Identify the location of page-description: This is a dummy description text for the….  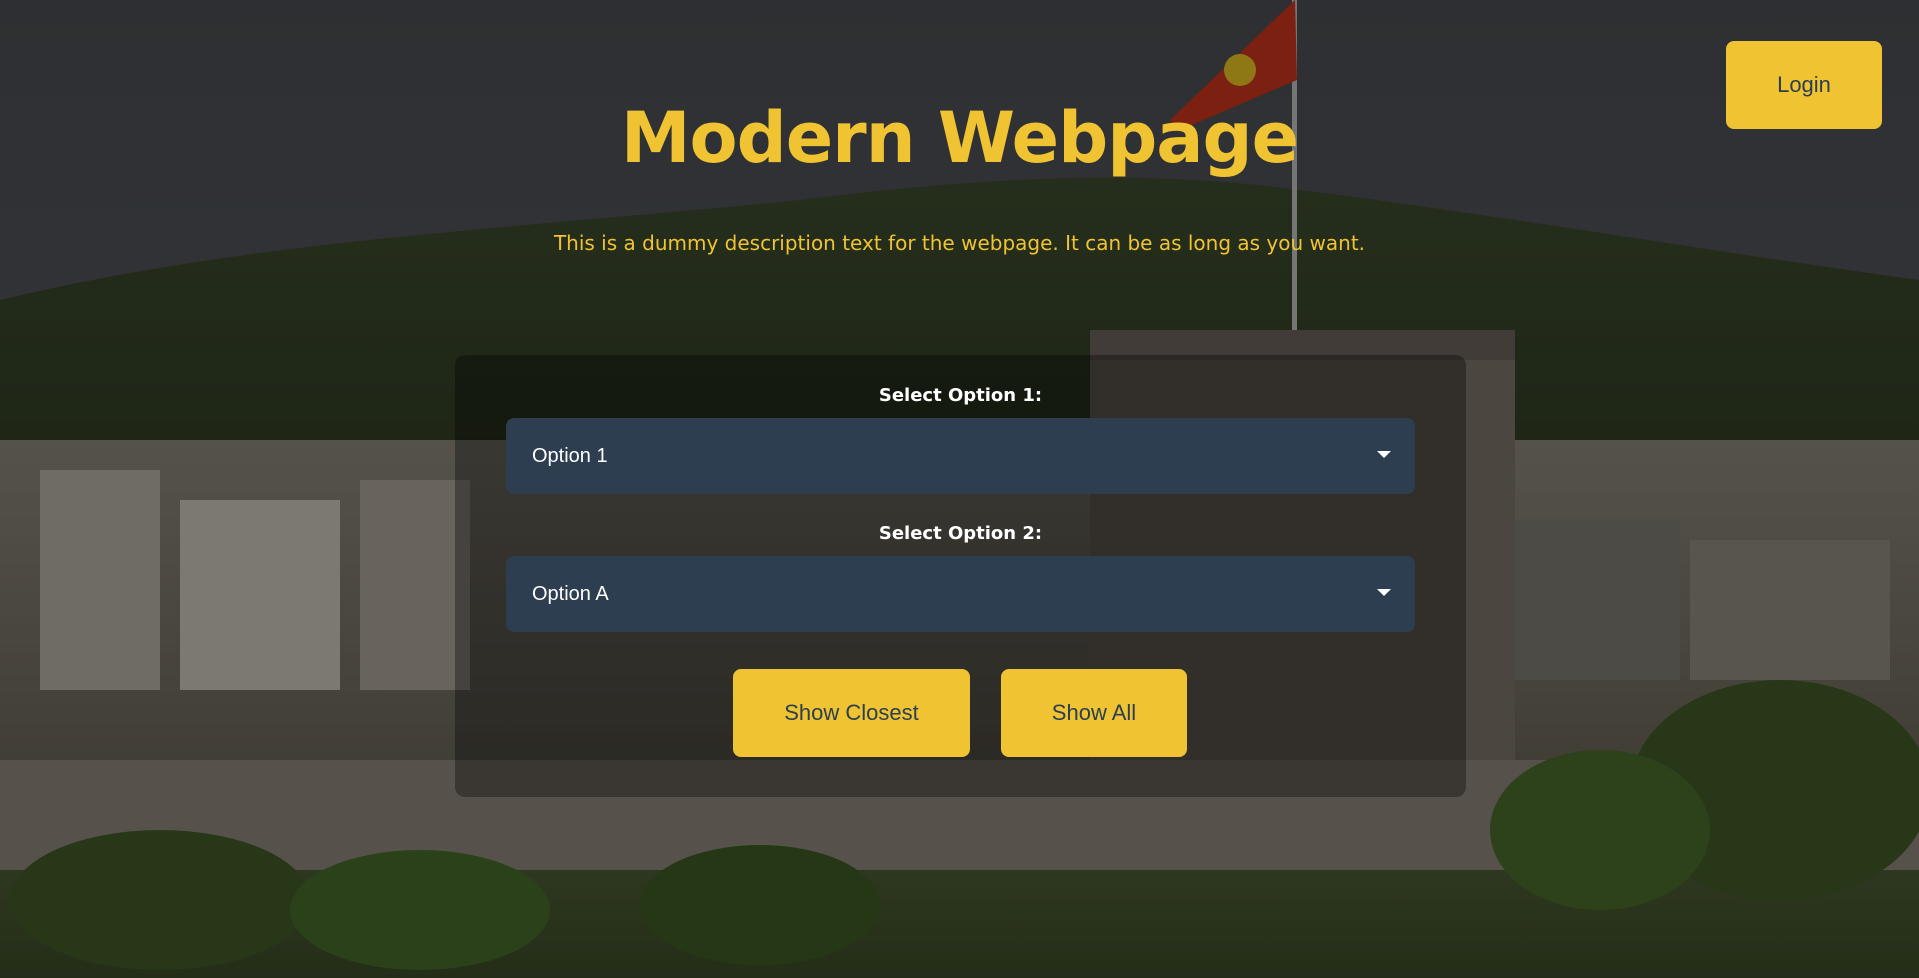
(959, 243).